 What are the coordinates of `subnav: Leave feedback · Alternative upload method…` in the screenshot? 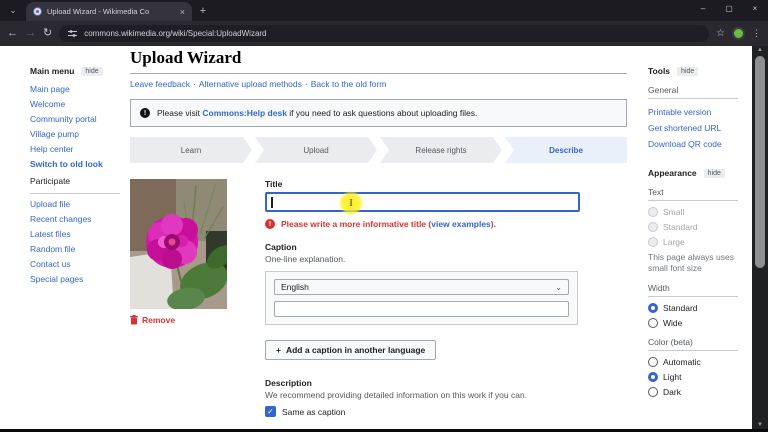 It's located at (378, 84).